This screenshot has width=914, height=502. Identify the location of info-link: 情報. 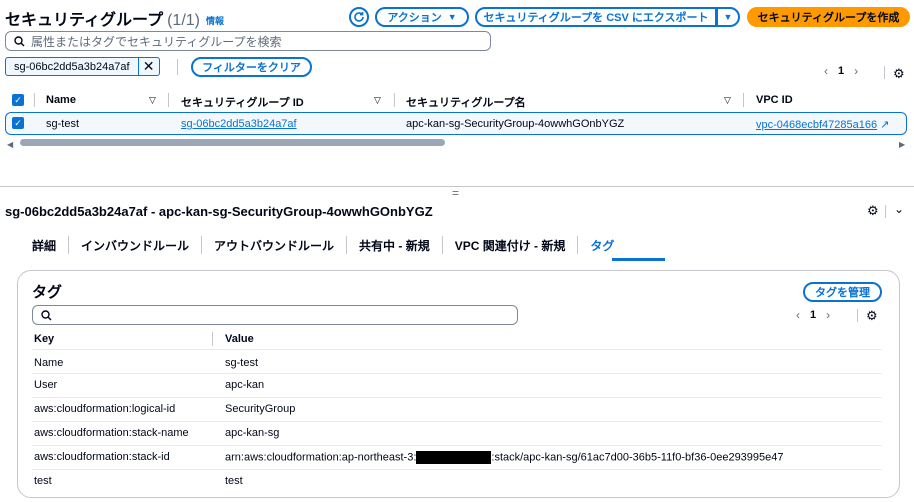
(215, 21).